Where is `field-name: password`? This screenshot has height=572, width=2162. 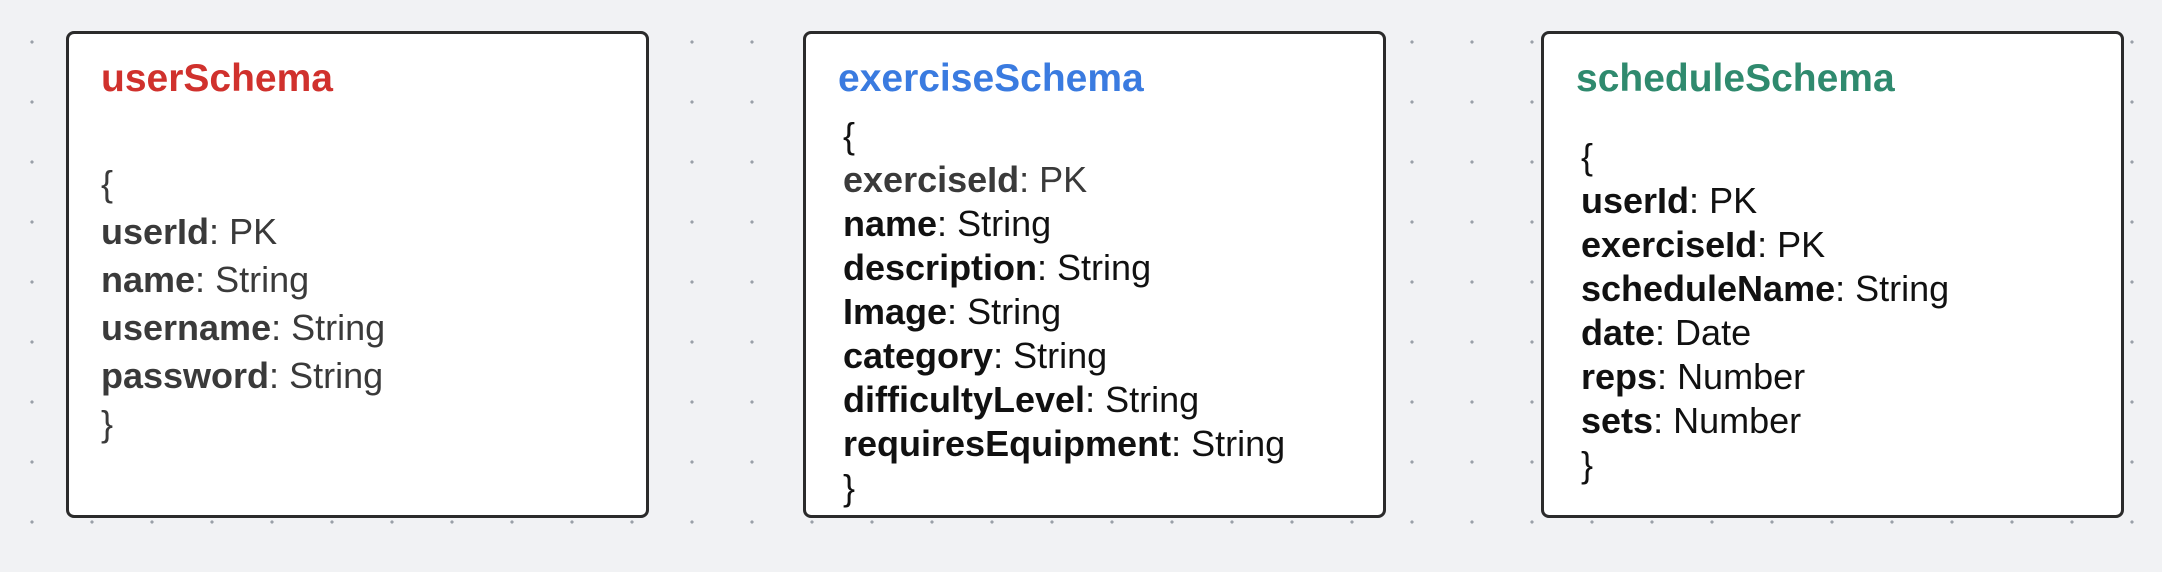
field-name: password is located at coordinates (185, 375).